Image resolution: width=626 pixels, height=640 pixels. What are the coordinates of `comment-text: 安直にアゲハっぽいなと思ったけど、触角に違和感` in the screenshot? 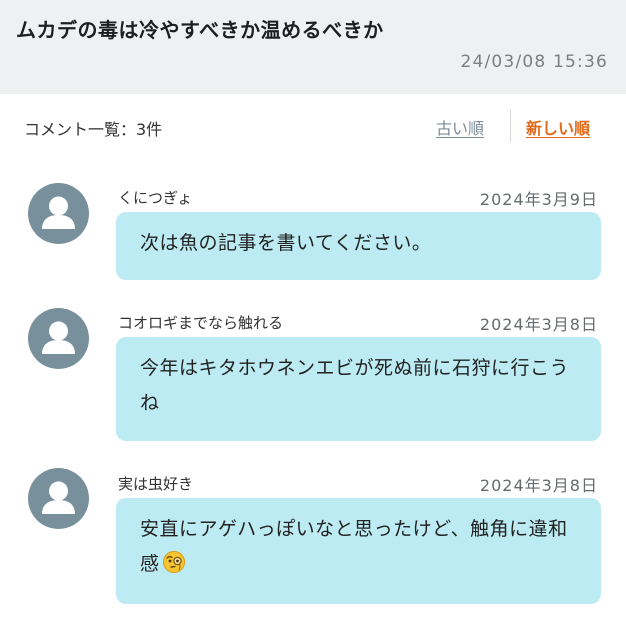 It's located at (354, 546).